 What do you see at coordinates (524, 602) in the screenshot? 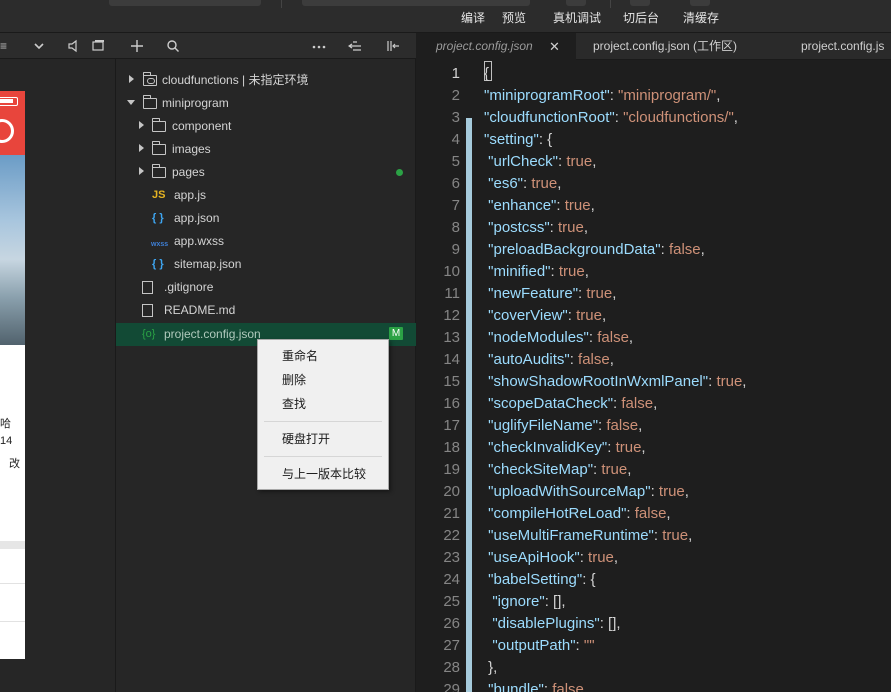
I see `code-line: "ignore": [],` at bounding box center [524, 602].